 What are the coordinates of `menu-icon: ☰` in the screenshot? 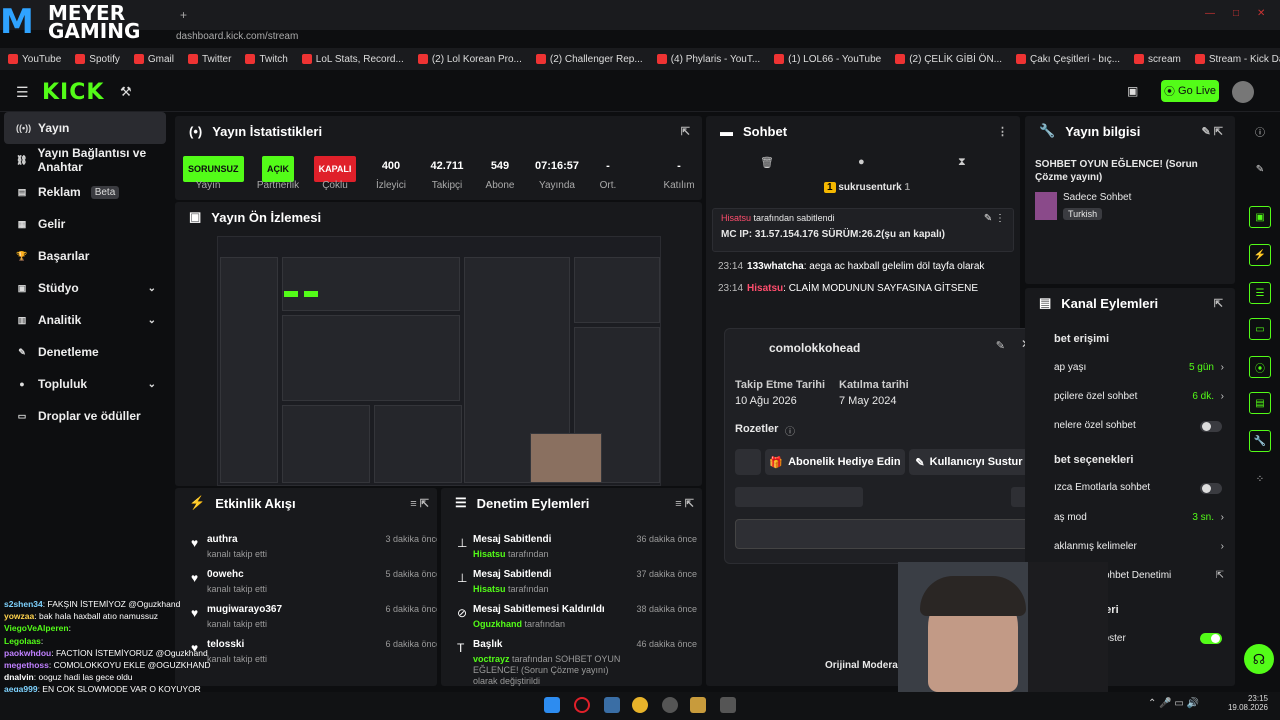 It's located at (22, 92).